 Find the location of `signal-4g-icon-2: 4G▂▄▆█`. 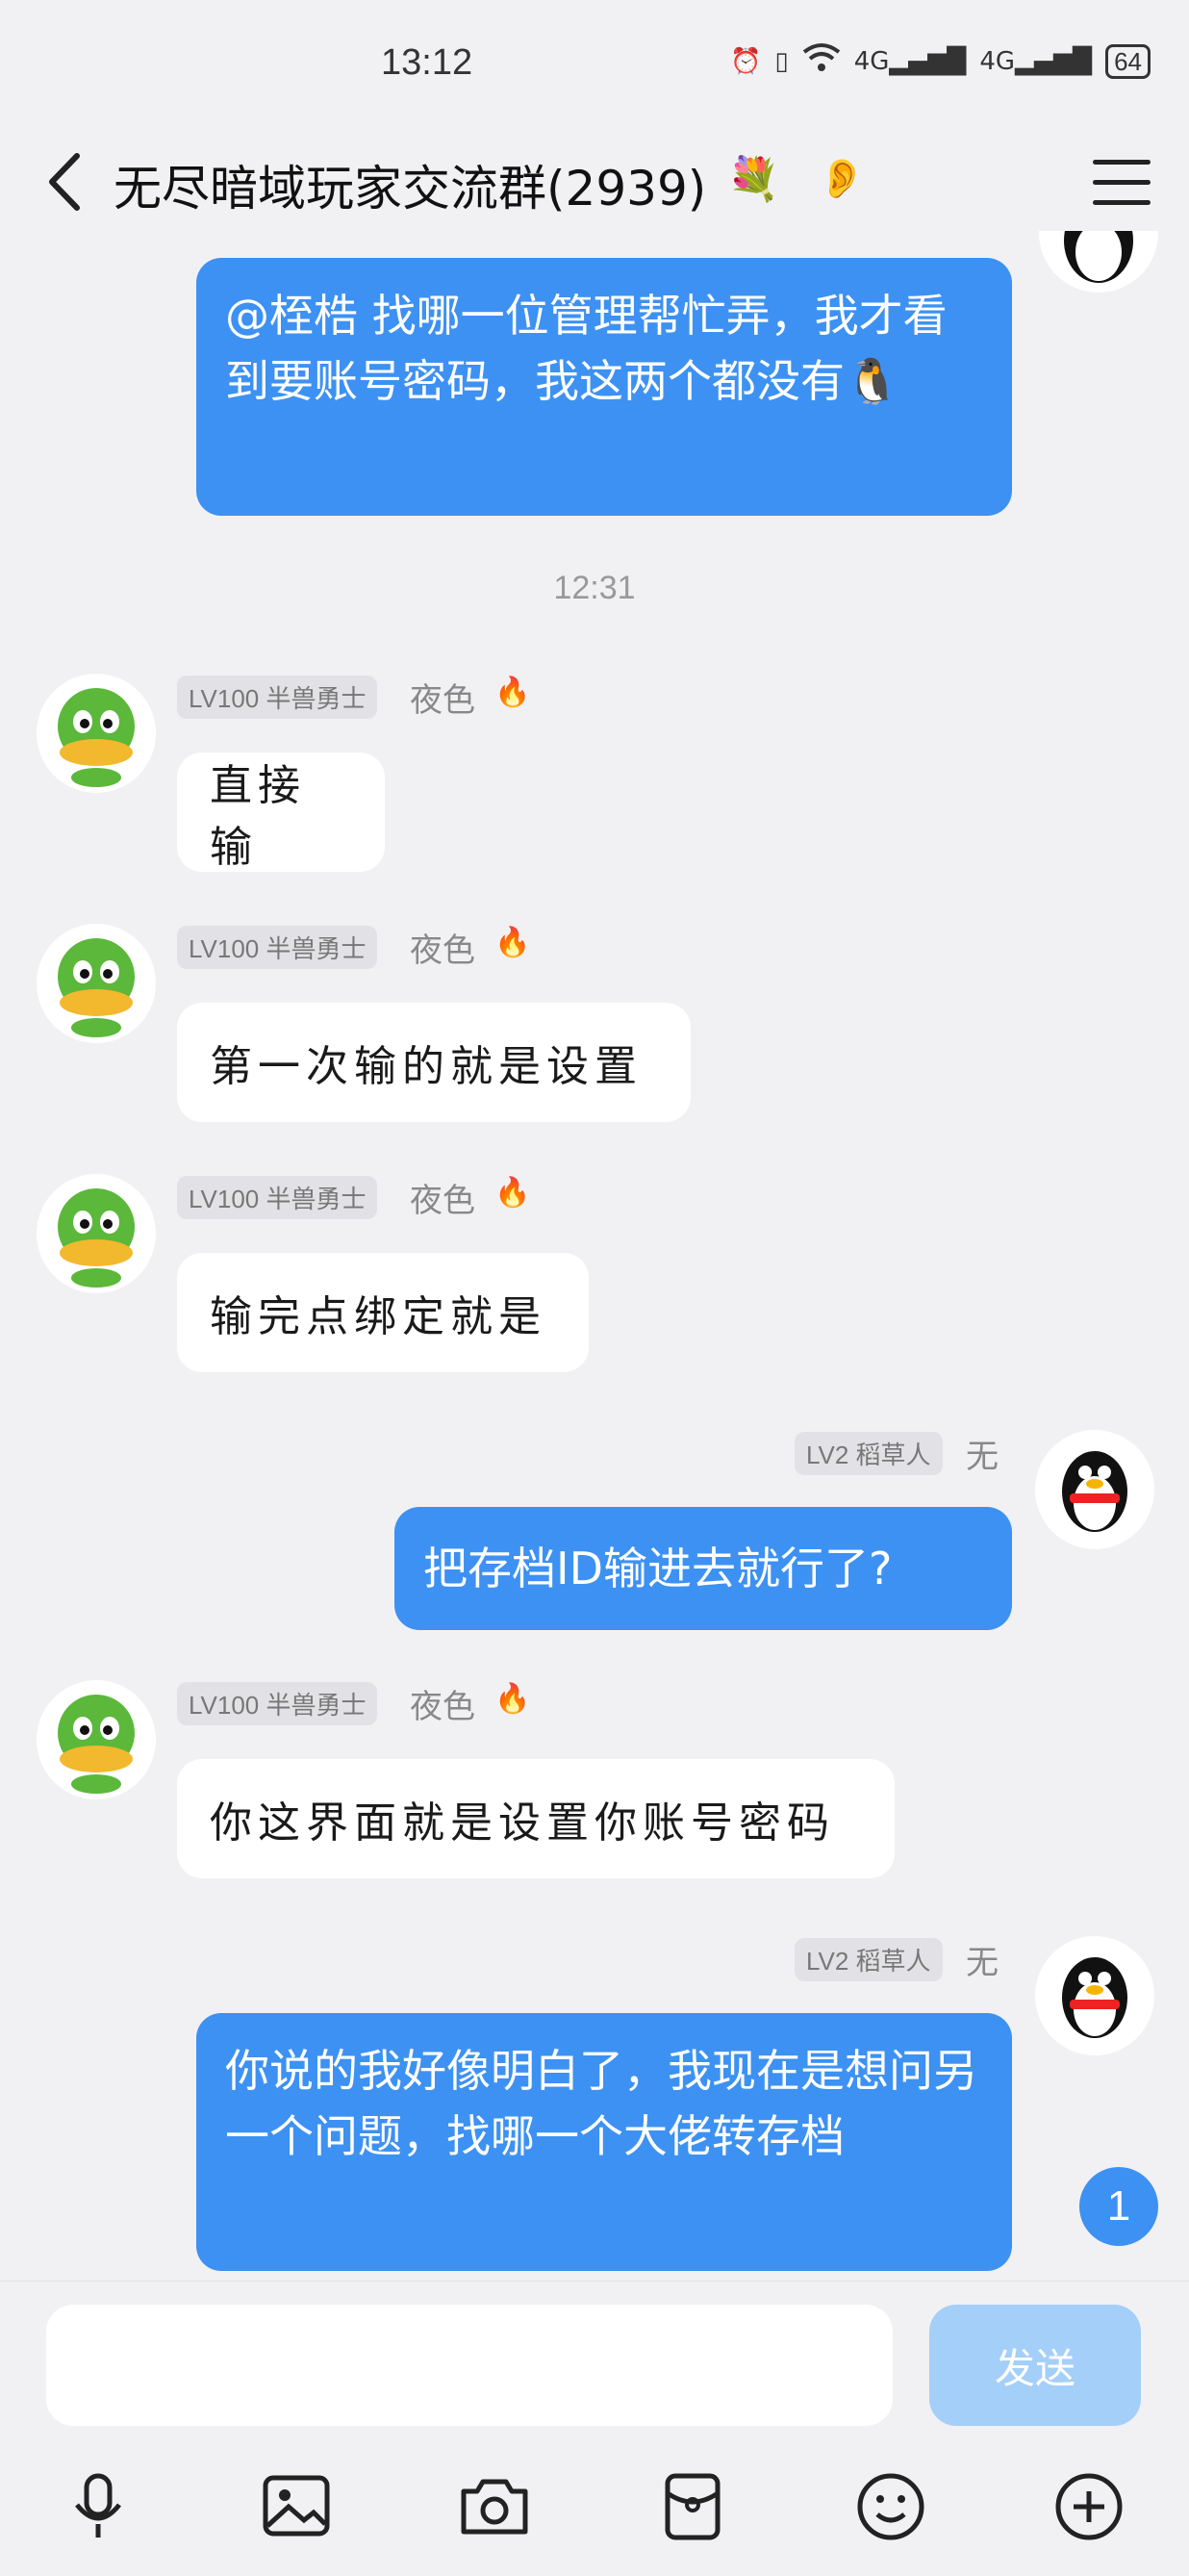

signal-4g-icon-2: 4G▂▄▆█ is located at coordinates (1036, 61).